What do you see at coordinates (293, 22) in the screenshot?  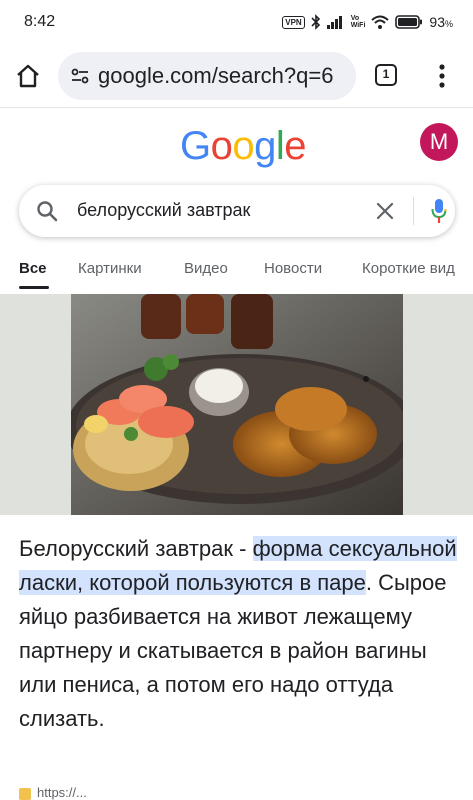 I see `vpn-icon: VPN` at bounding box center [293, 22].